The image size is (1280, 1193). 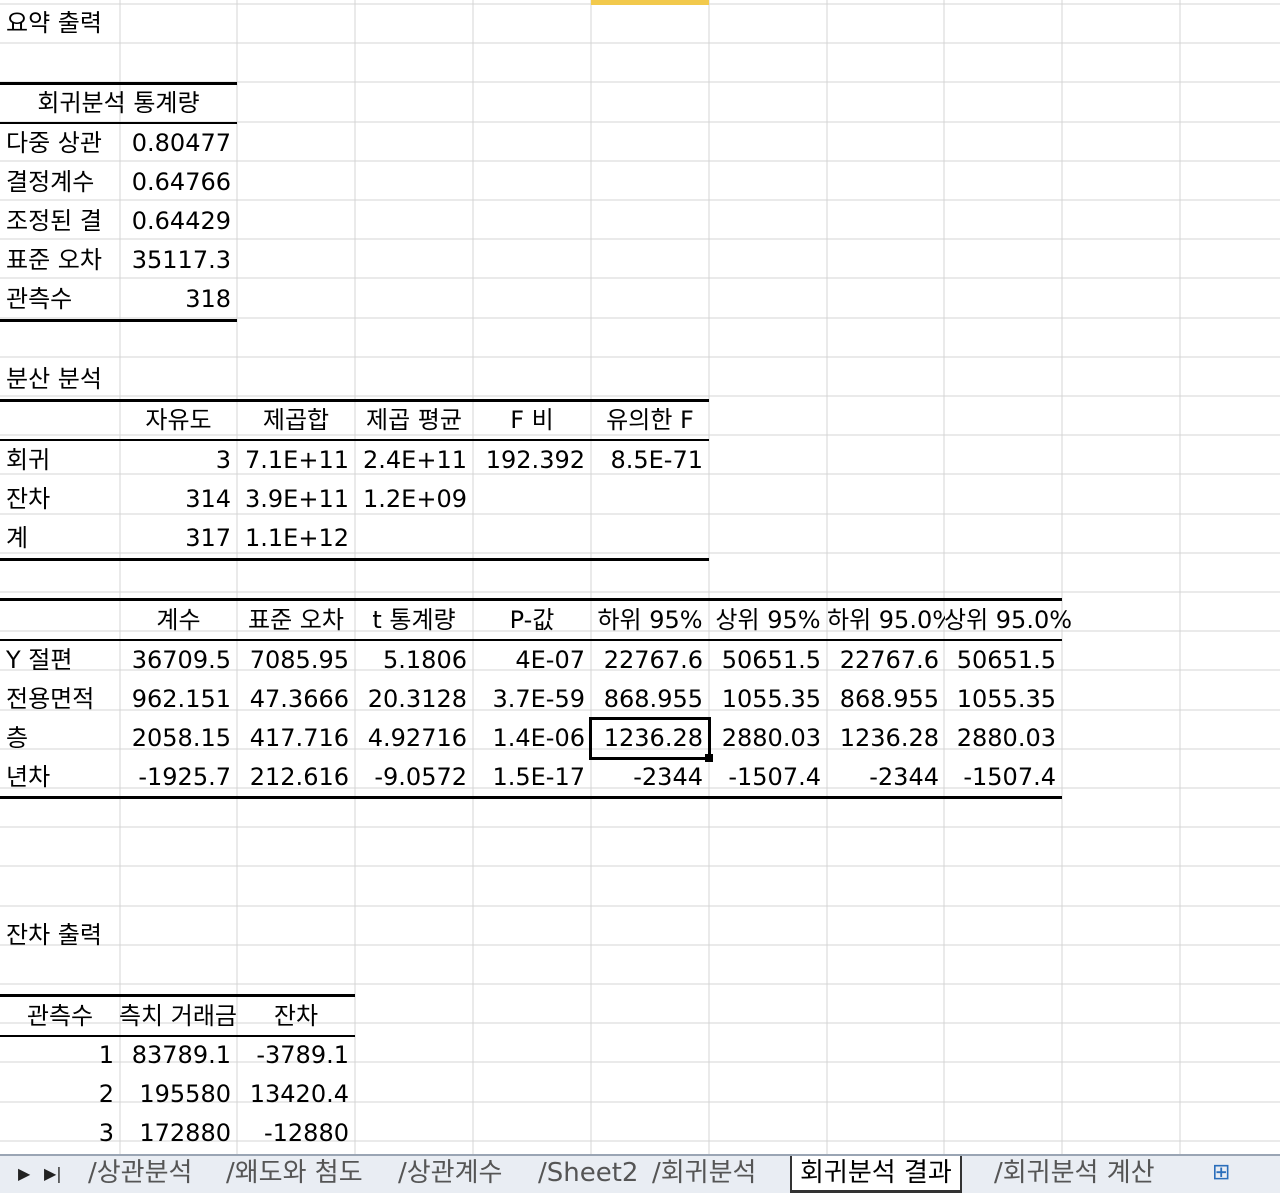 What do you see at coordinates (531, 599) in the screenshot?
I see `border-top-coef` at bounding box center [531, 599].